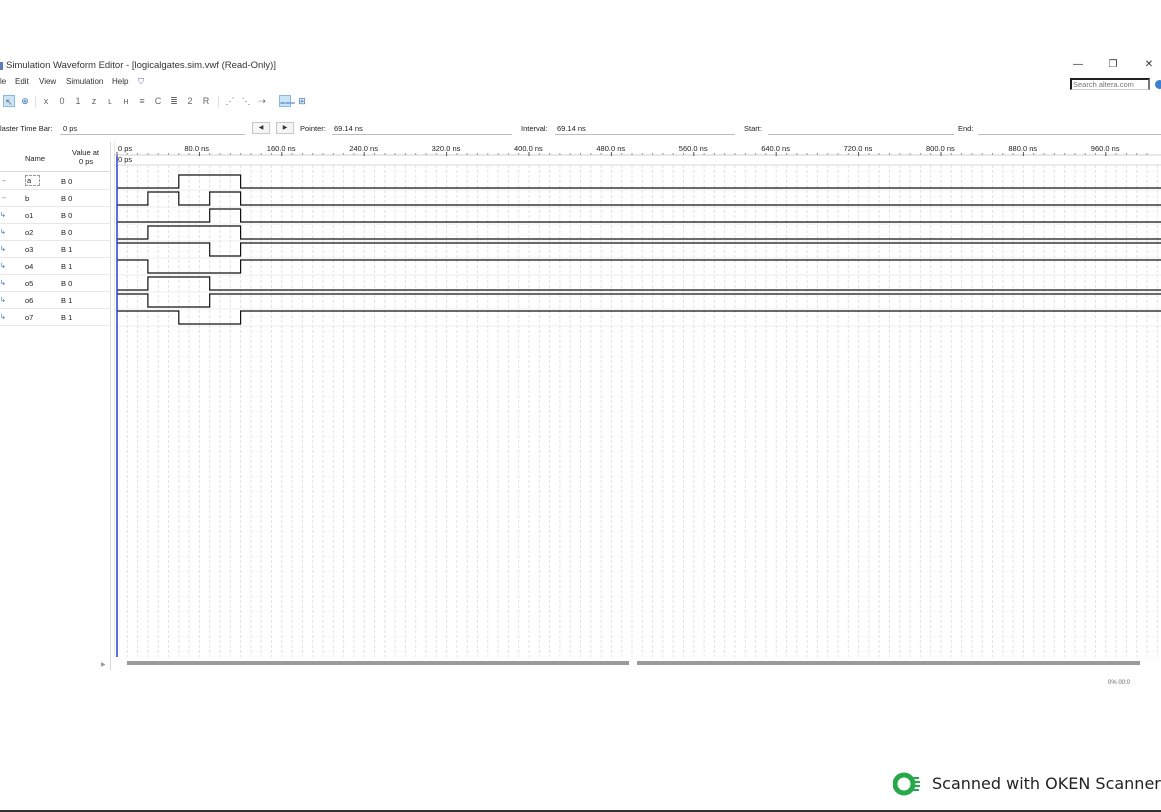  What do you see at coordinates (1119, 683) in the screenshot?
I see `status-text: 0% 00:0` at bounding box center [1119, 683].